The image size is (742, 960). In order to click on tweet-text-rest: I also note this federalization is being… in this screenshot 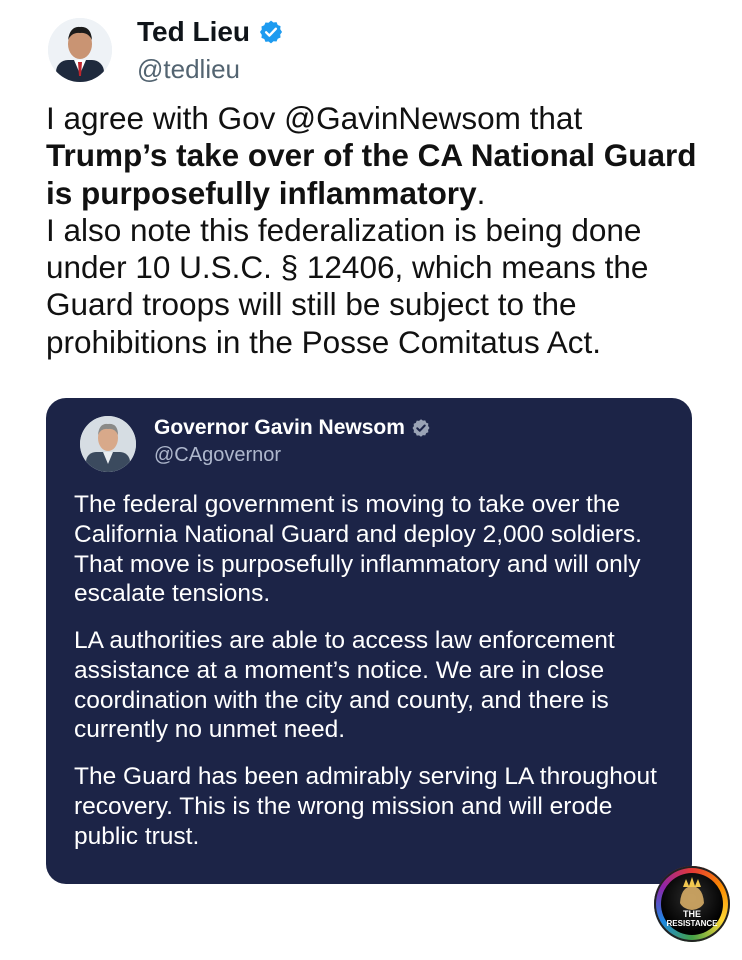, I will do `click(347, 285)`.